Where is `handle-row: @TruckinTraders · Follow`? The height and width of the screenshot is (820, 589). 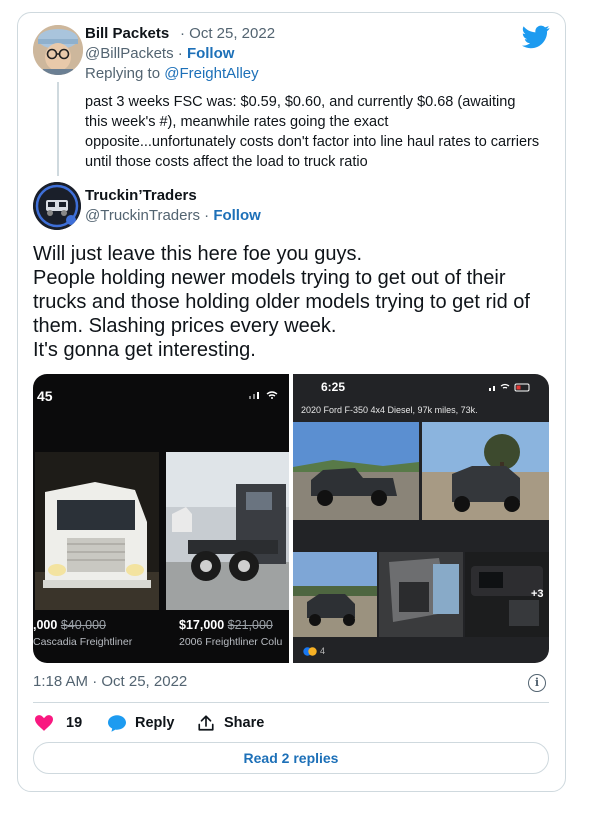
handle-row: @TruckinTraders · Follow is located at coordinates (173, 215).